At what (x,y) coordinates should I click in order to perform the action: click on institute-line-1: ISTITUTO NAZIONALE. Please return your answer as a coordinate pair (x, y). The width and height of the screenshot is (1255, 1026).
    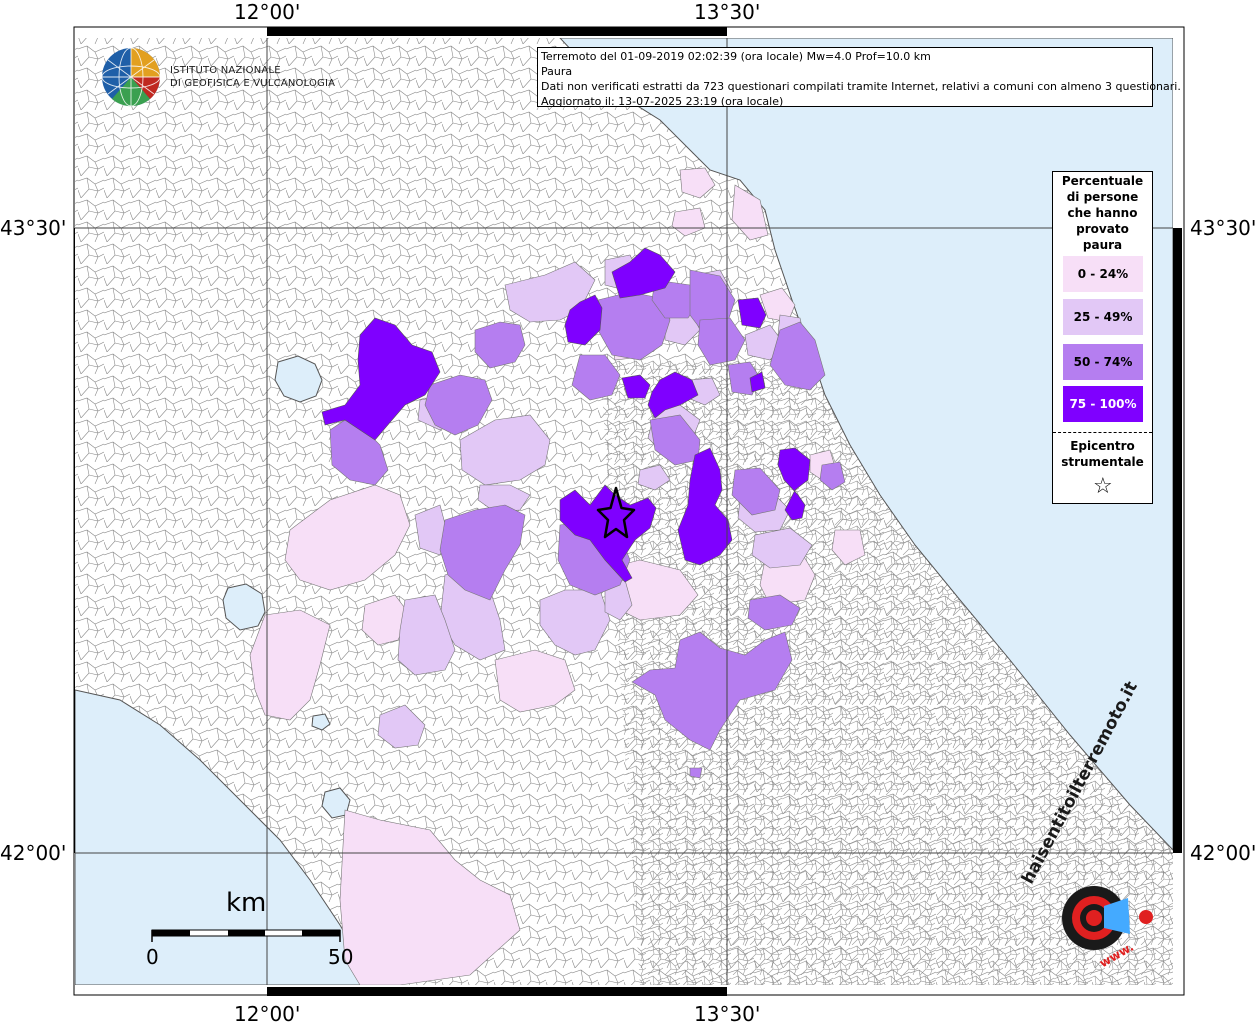
    Looking at the image, I should click on (225, 70).